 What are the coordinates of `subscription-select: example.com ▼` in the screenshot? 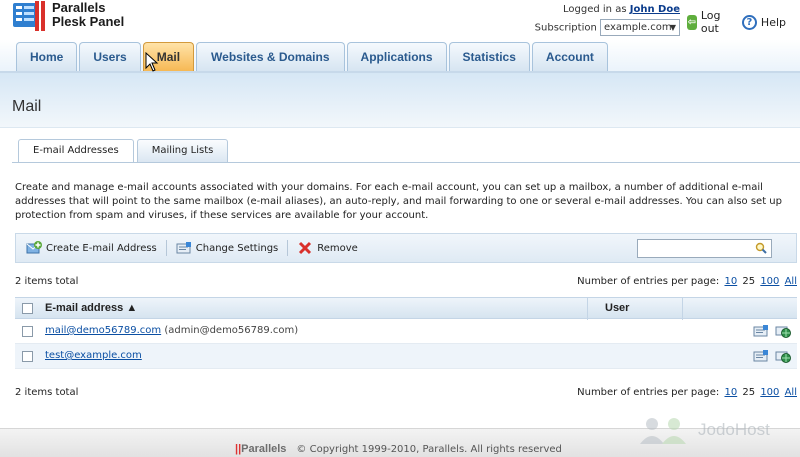 It's located at (640, 27).